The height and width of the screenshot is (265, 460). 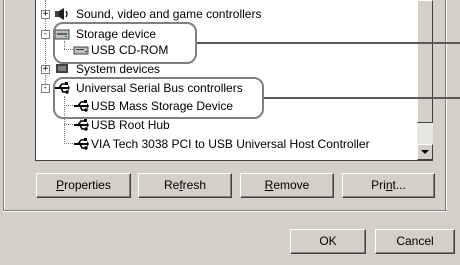 I want to click on panel-bottom-edge, so click(x=225, y=211).